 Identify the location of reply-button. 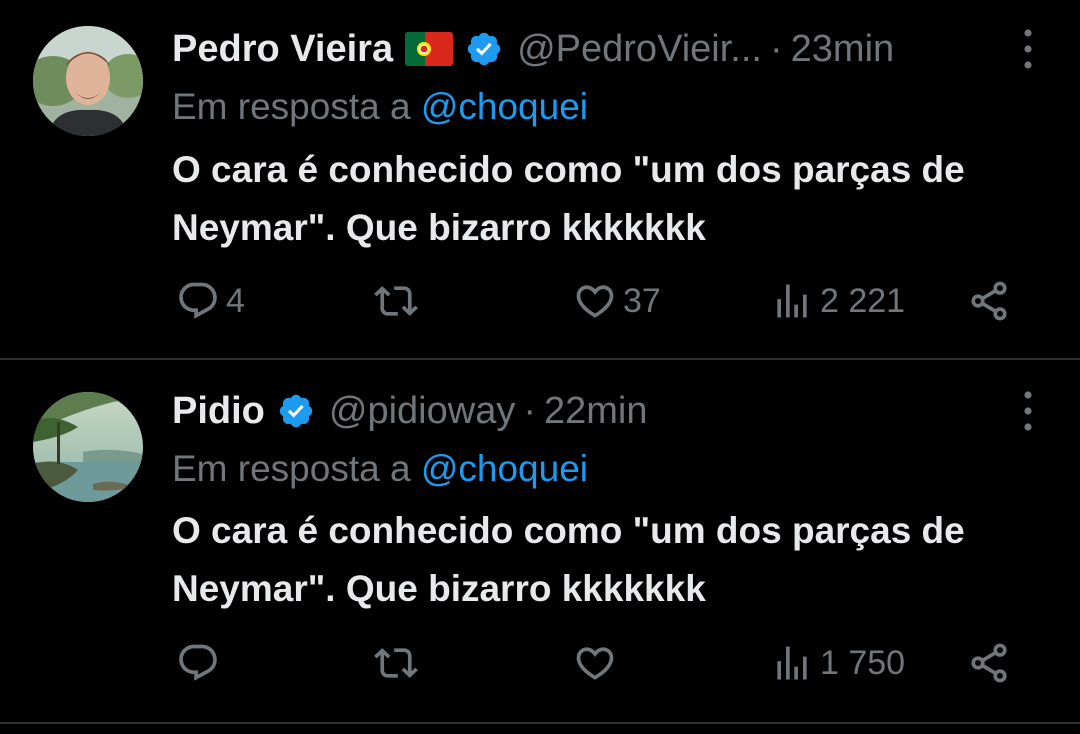
(201, 663).